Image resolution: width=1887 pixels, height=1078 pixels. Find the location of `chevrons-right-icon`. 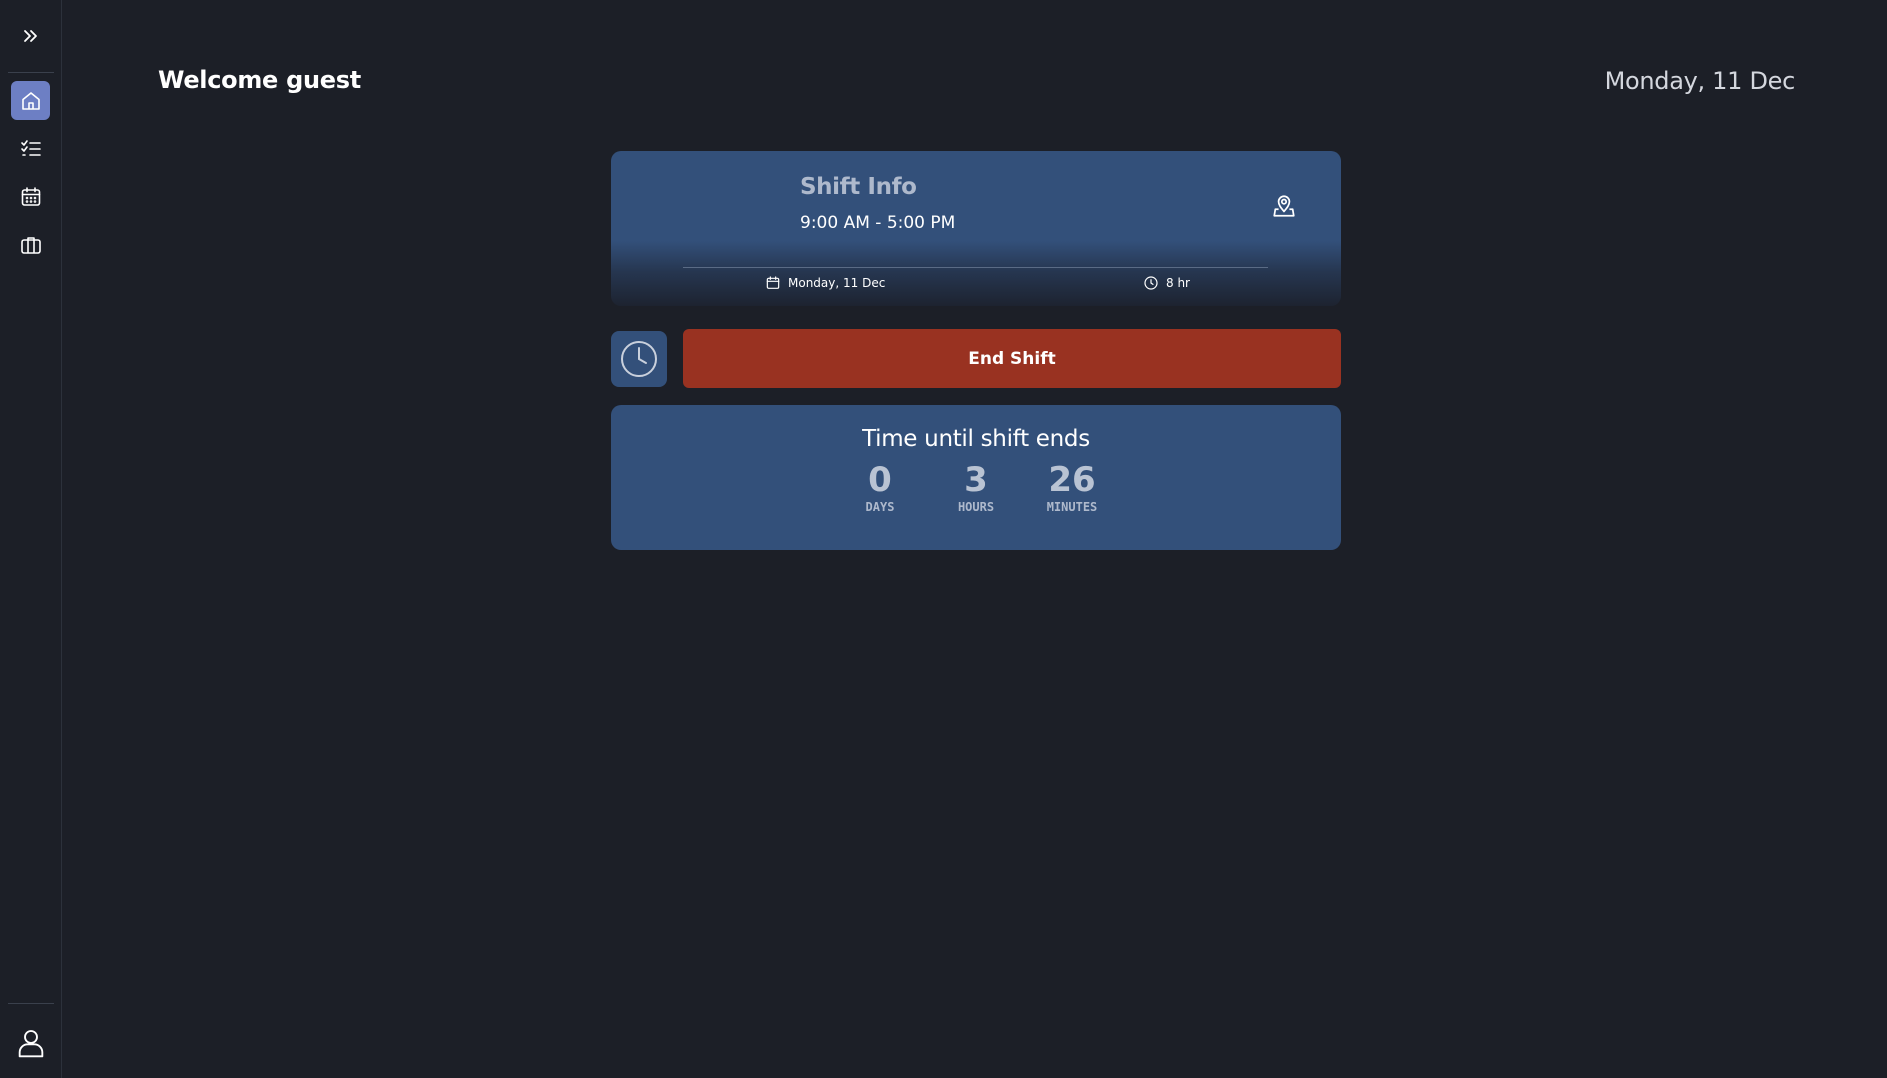

chevrons-right-icon is located at coordinates (30, 35).